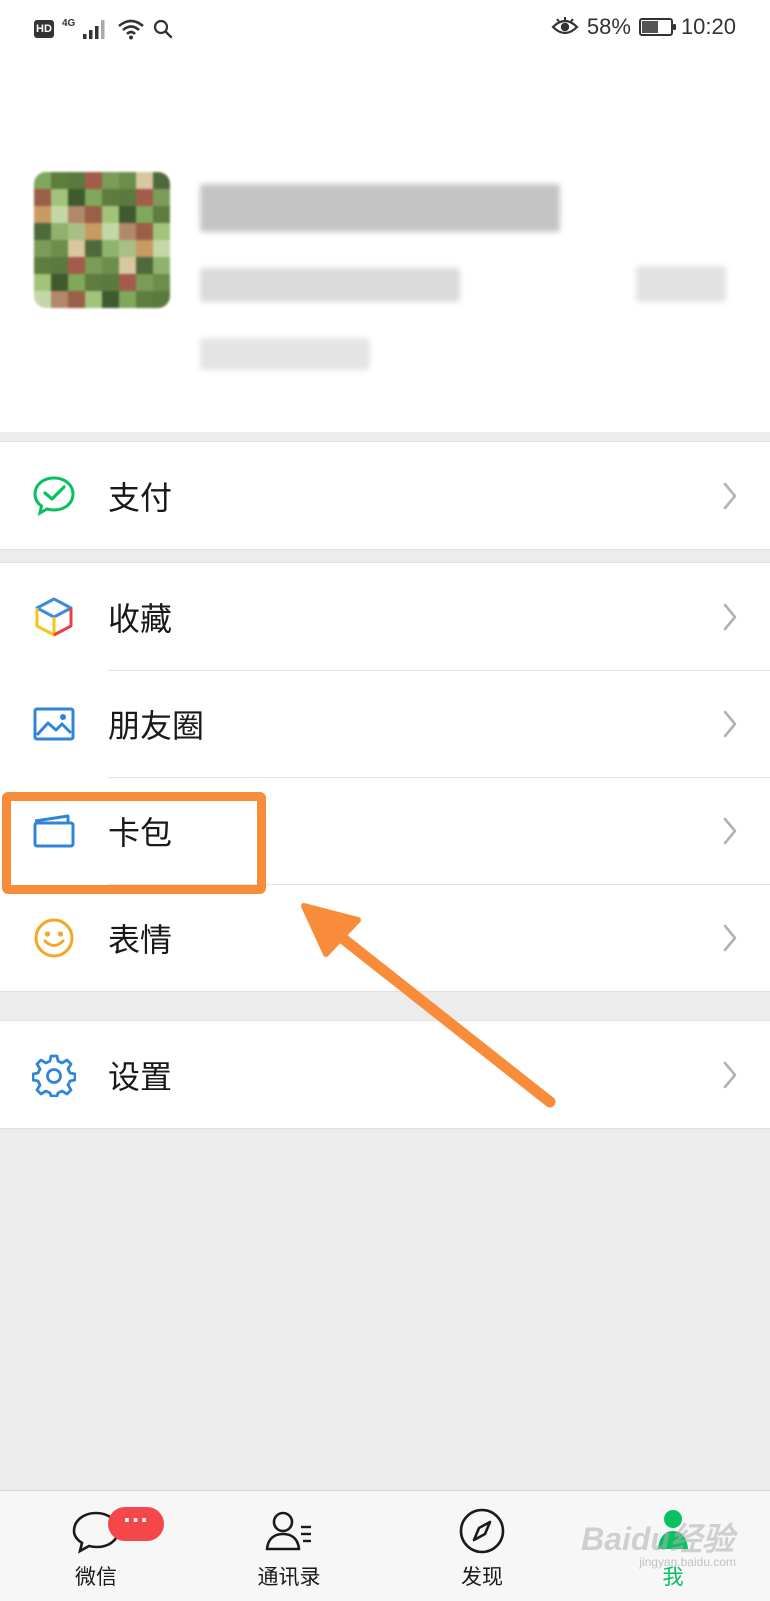 This screenshot has height=1601, width=770. What do you see at coordinates (140, 939) in the screenshot?
I see `menu-label-stickers: 表情` at bounding box center [140, 939].